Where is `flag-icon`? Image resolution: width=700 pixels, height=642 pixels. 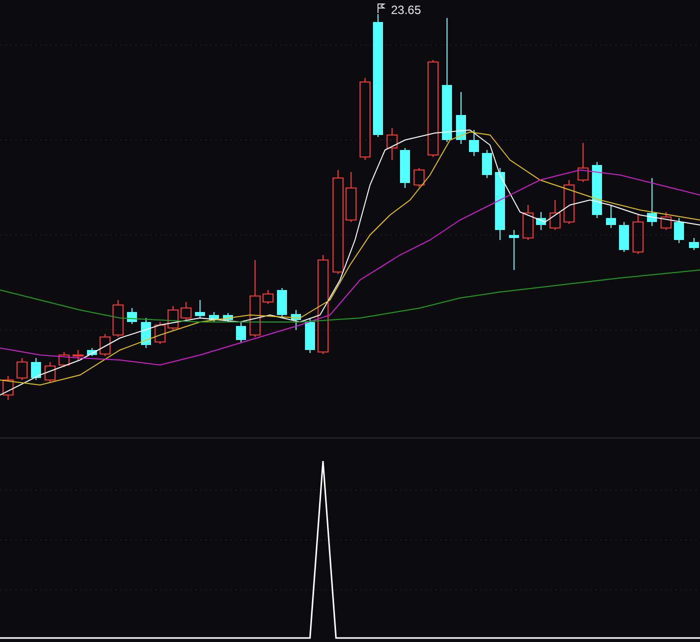
flag-icon is located at coordinates (382, 9).